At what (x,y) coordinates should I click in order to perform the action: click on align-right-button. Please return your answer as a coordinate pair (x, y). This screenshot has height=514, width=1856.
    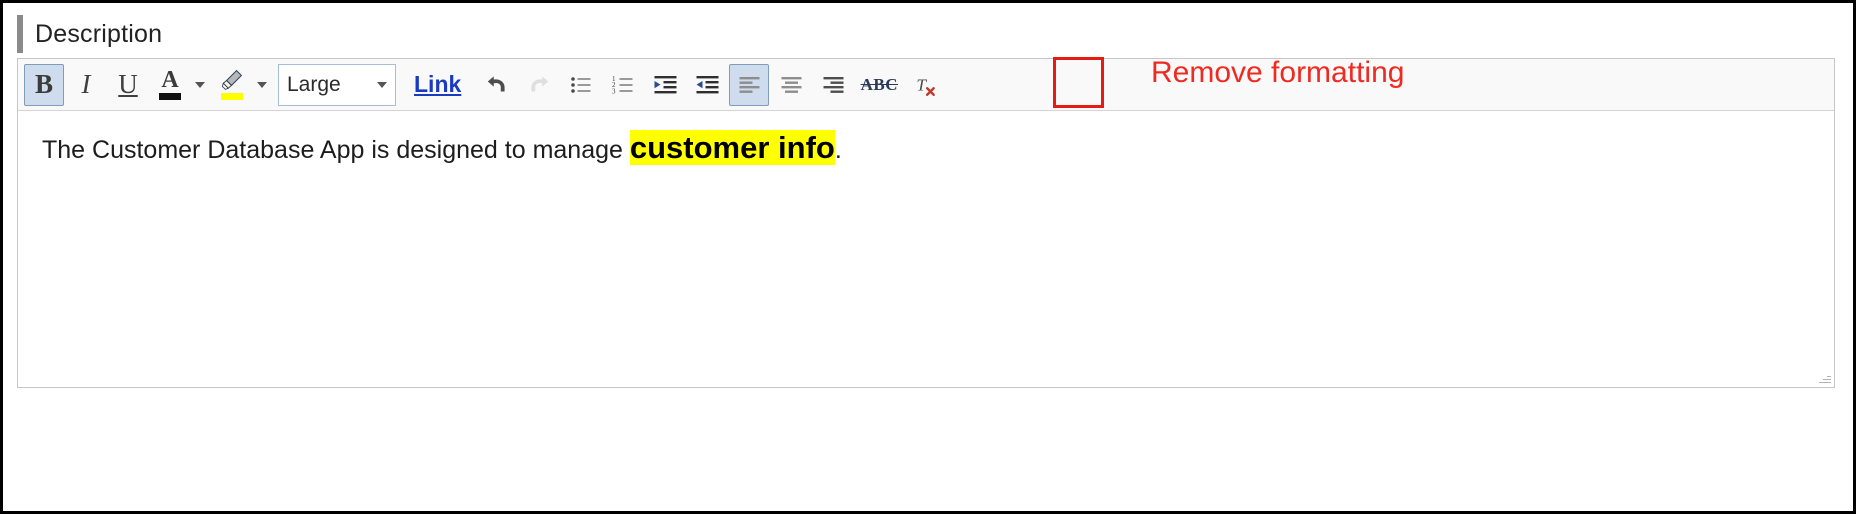
    Looking at the image, I should click on (833, 85).